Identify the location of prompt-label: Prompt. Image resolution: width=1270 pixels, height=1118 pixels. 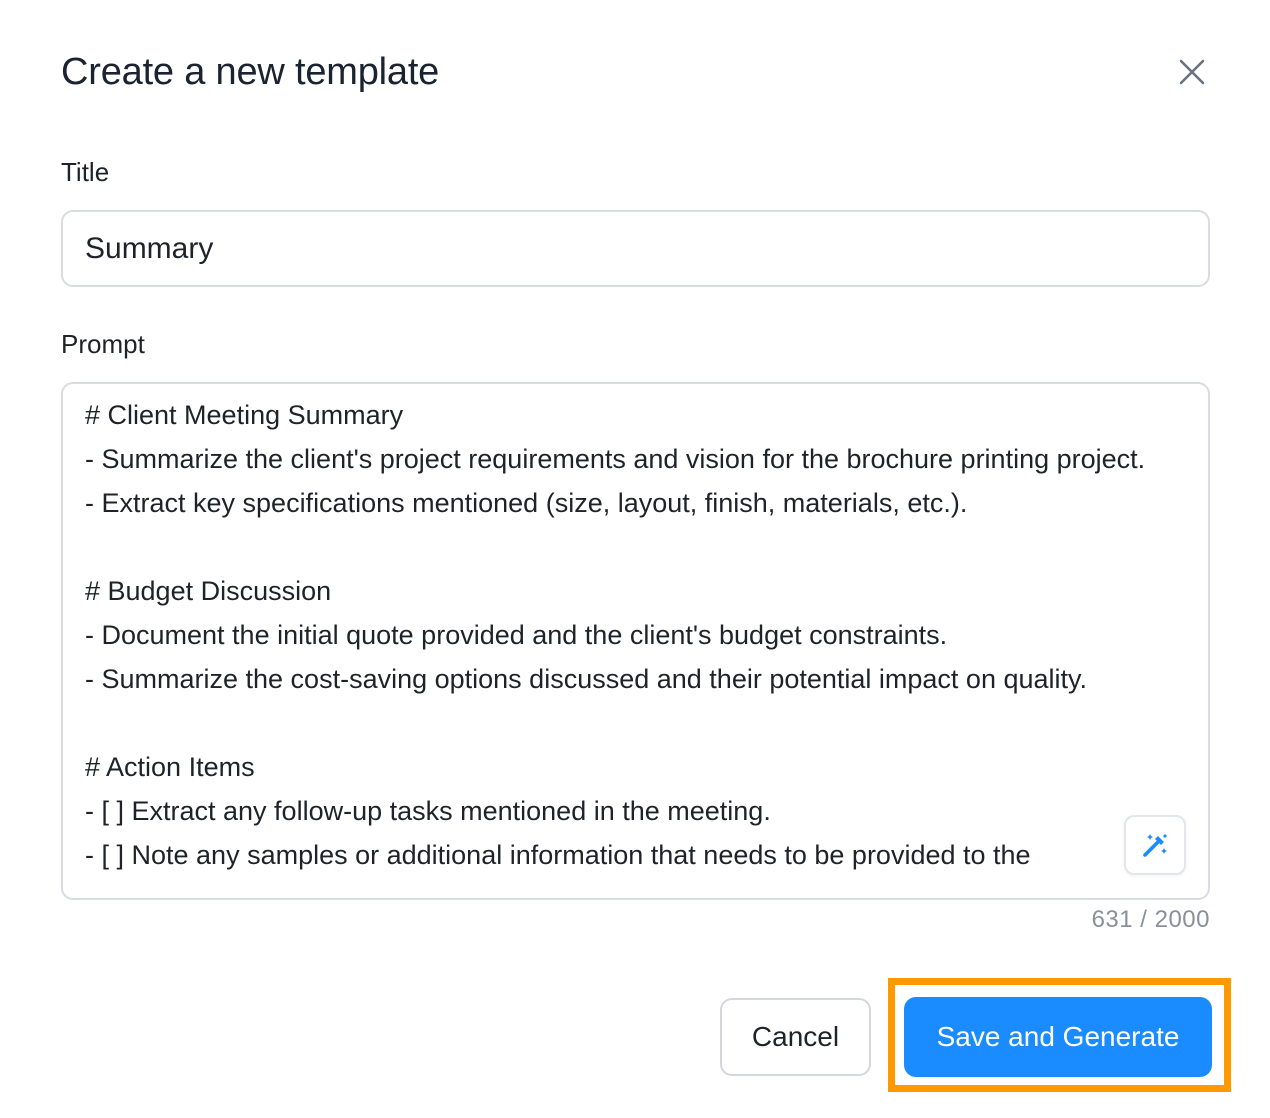
(103, 344).